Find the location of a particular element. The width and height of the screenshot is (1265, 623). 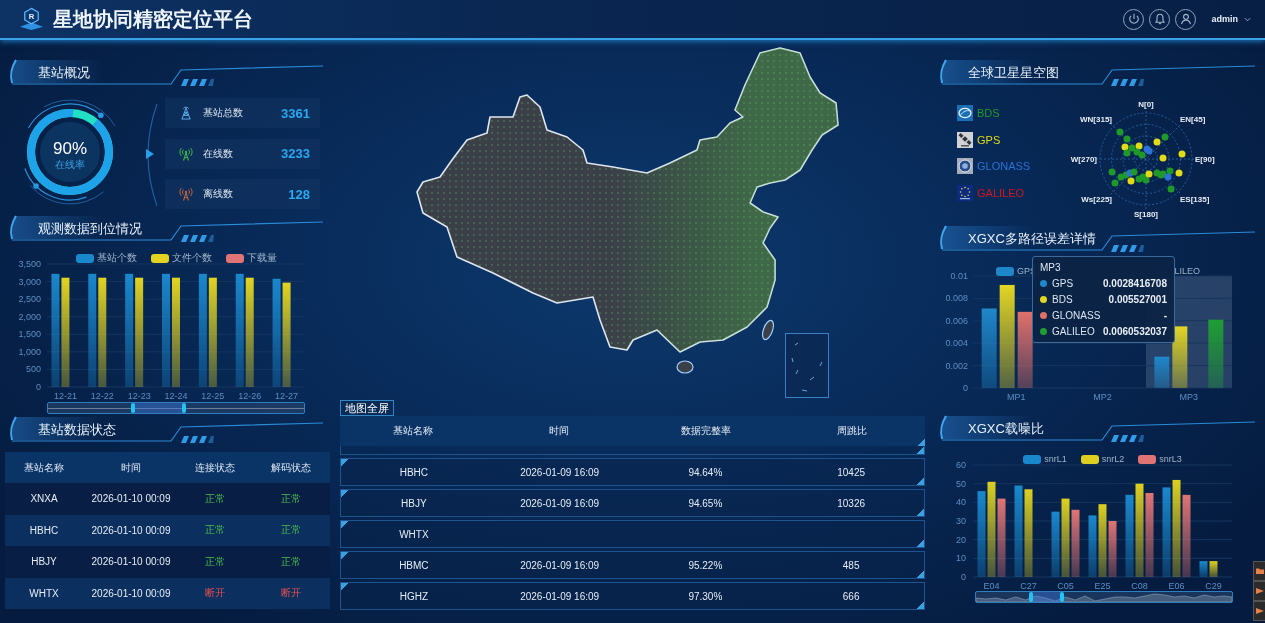

axis-label: 3,000 is located at coordinates (29, 281).